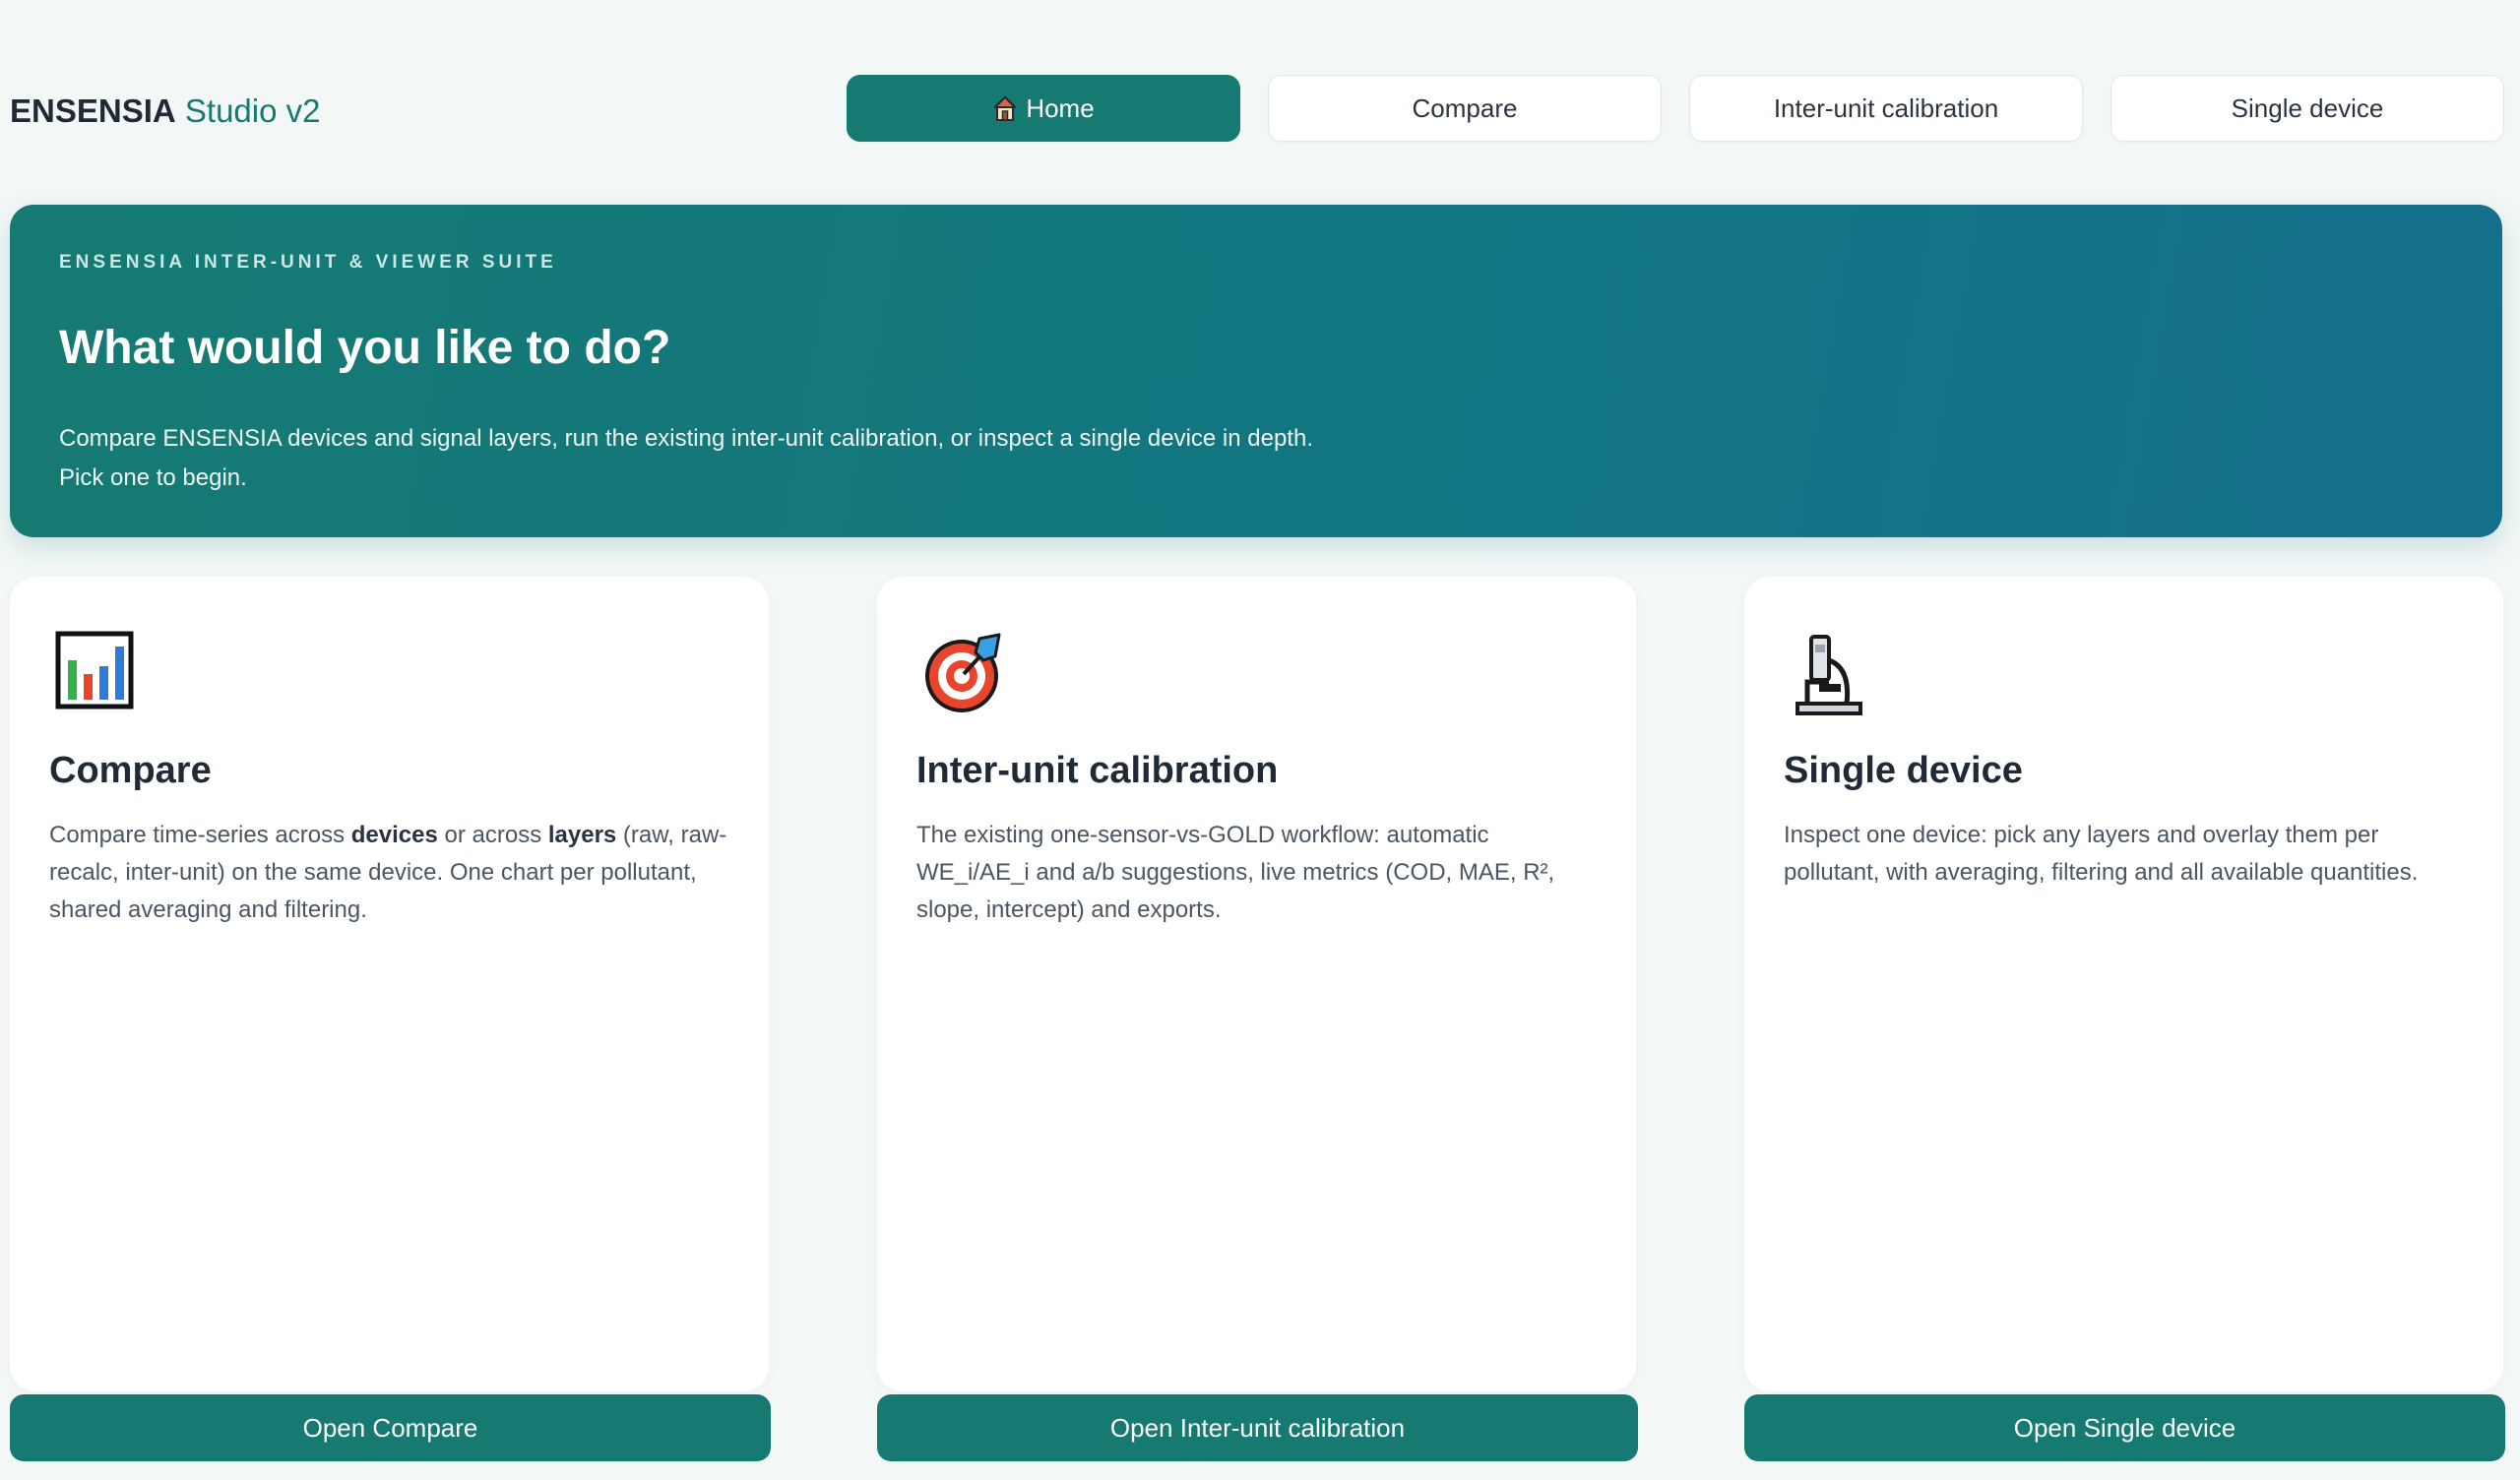  Describe the element at coordinates (492, 835) in the screenshot. I see `card-compare-desc-text: or across` at that location.